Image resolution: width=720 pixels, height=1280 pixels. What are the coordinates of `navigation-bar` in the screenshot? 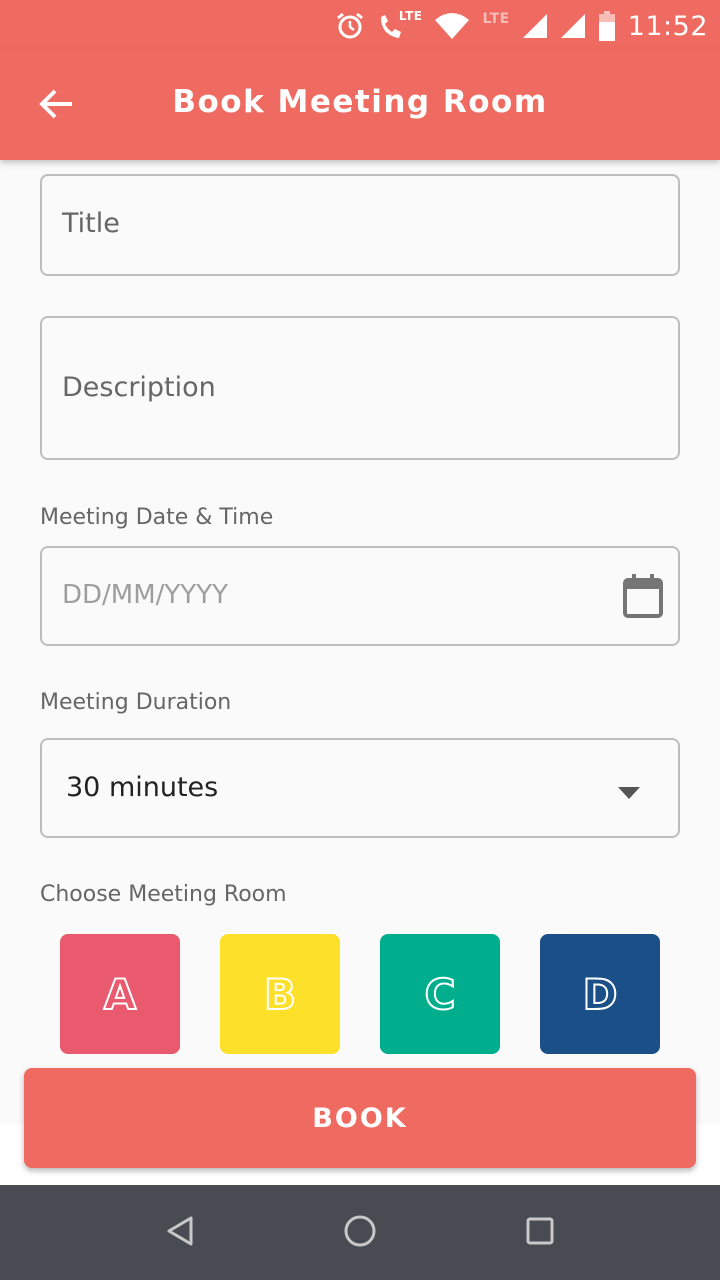 It's located at (360, 1232).